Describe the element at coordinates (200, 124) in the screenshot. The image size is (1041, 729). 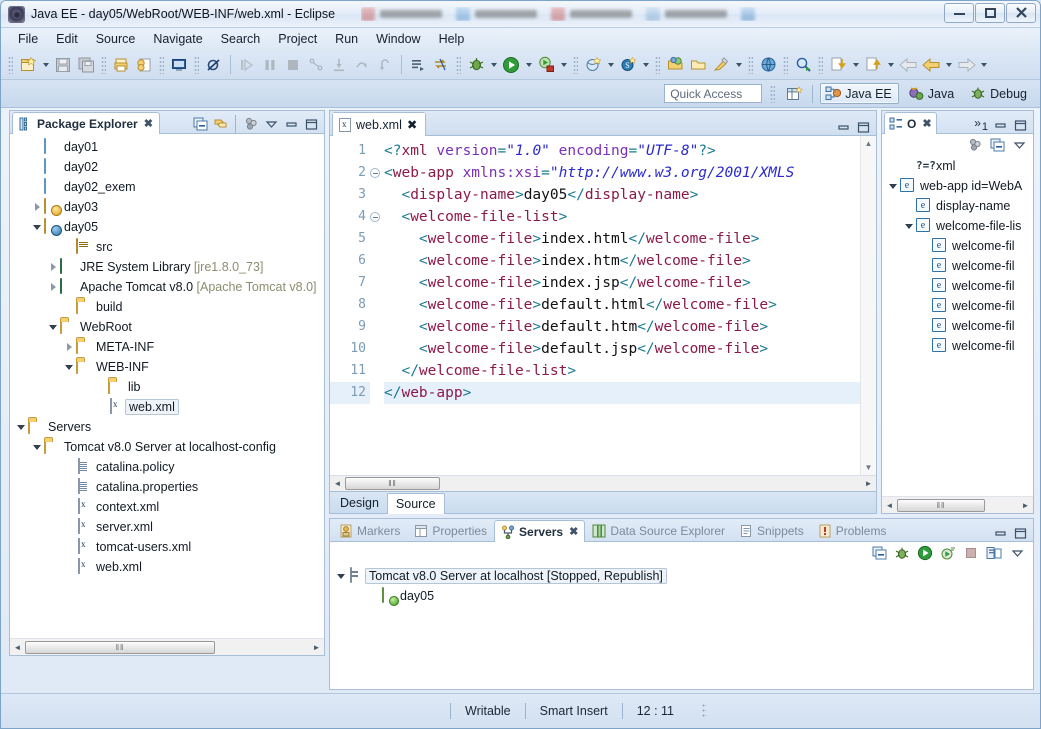
I see `collapse-all-icon` at that location.